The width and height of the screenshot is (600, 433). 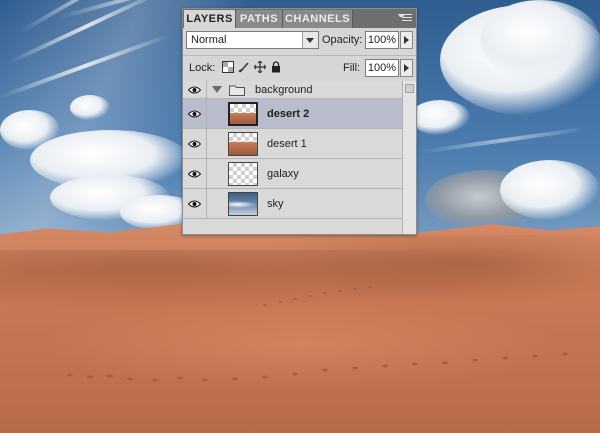 What do you see at coordinates (284, 90) in the screenshot?
I see `group-name: background` at bounding box center [284, 90].